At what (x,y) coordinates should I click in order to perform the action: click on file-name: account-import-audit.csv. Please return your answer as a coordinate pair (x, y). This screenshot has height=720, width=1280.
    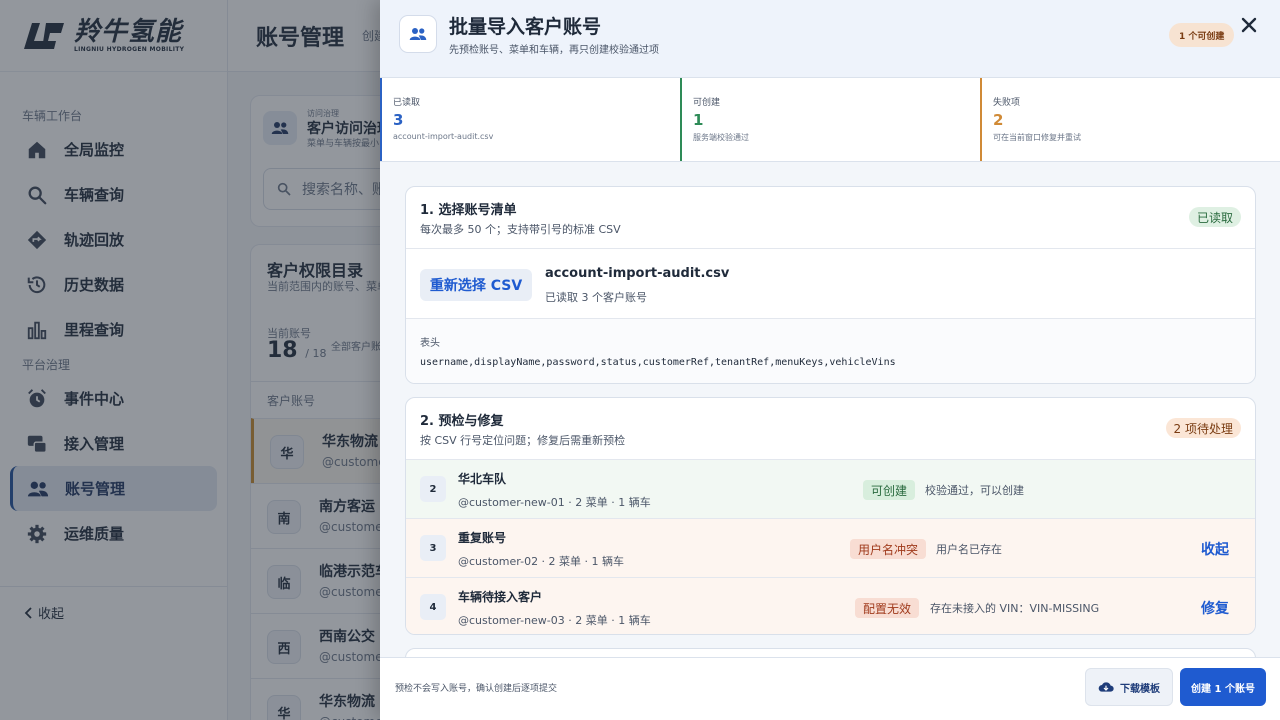
    Looking at the image, I should click on (637, 273).